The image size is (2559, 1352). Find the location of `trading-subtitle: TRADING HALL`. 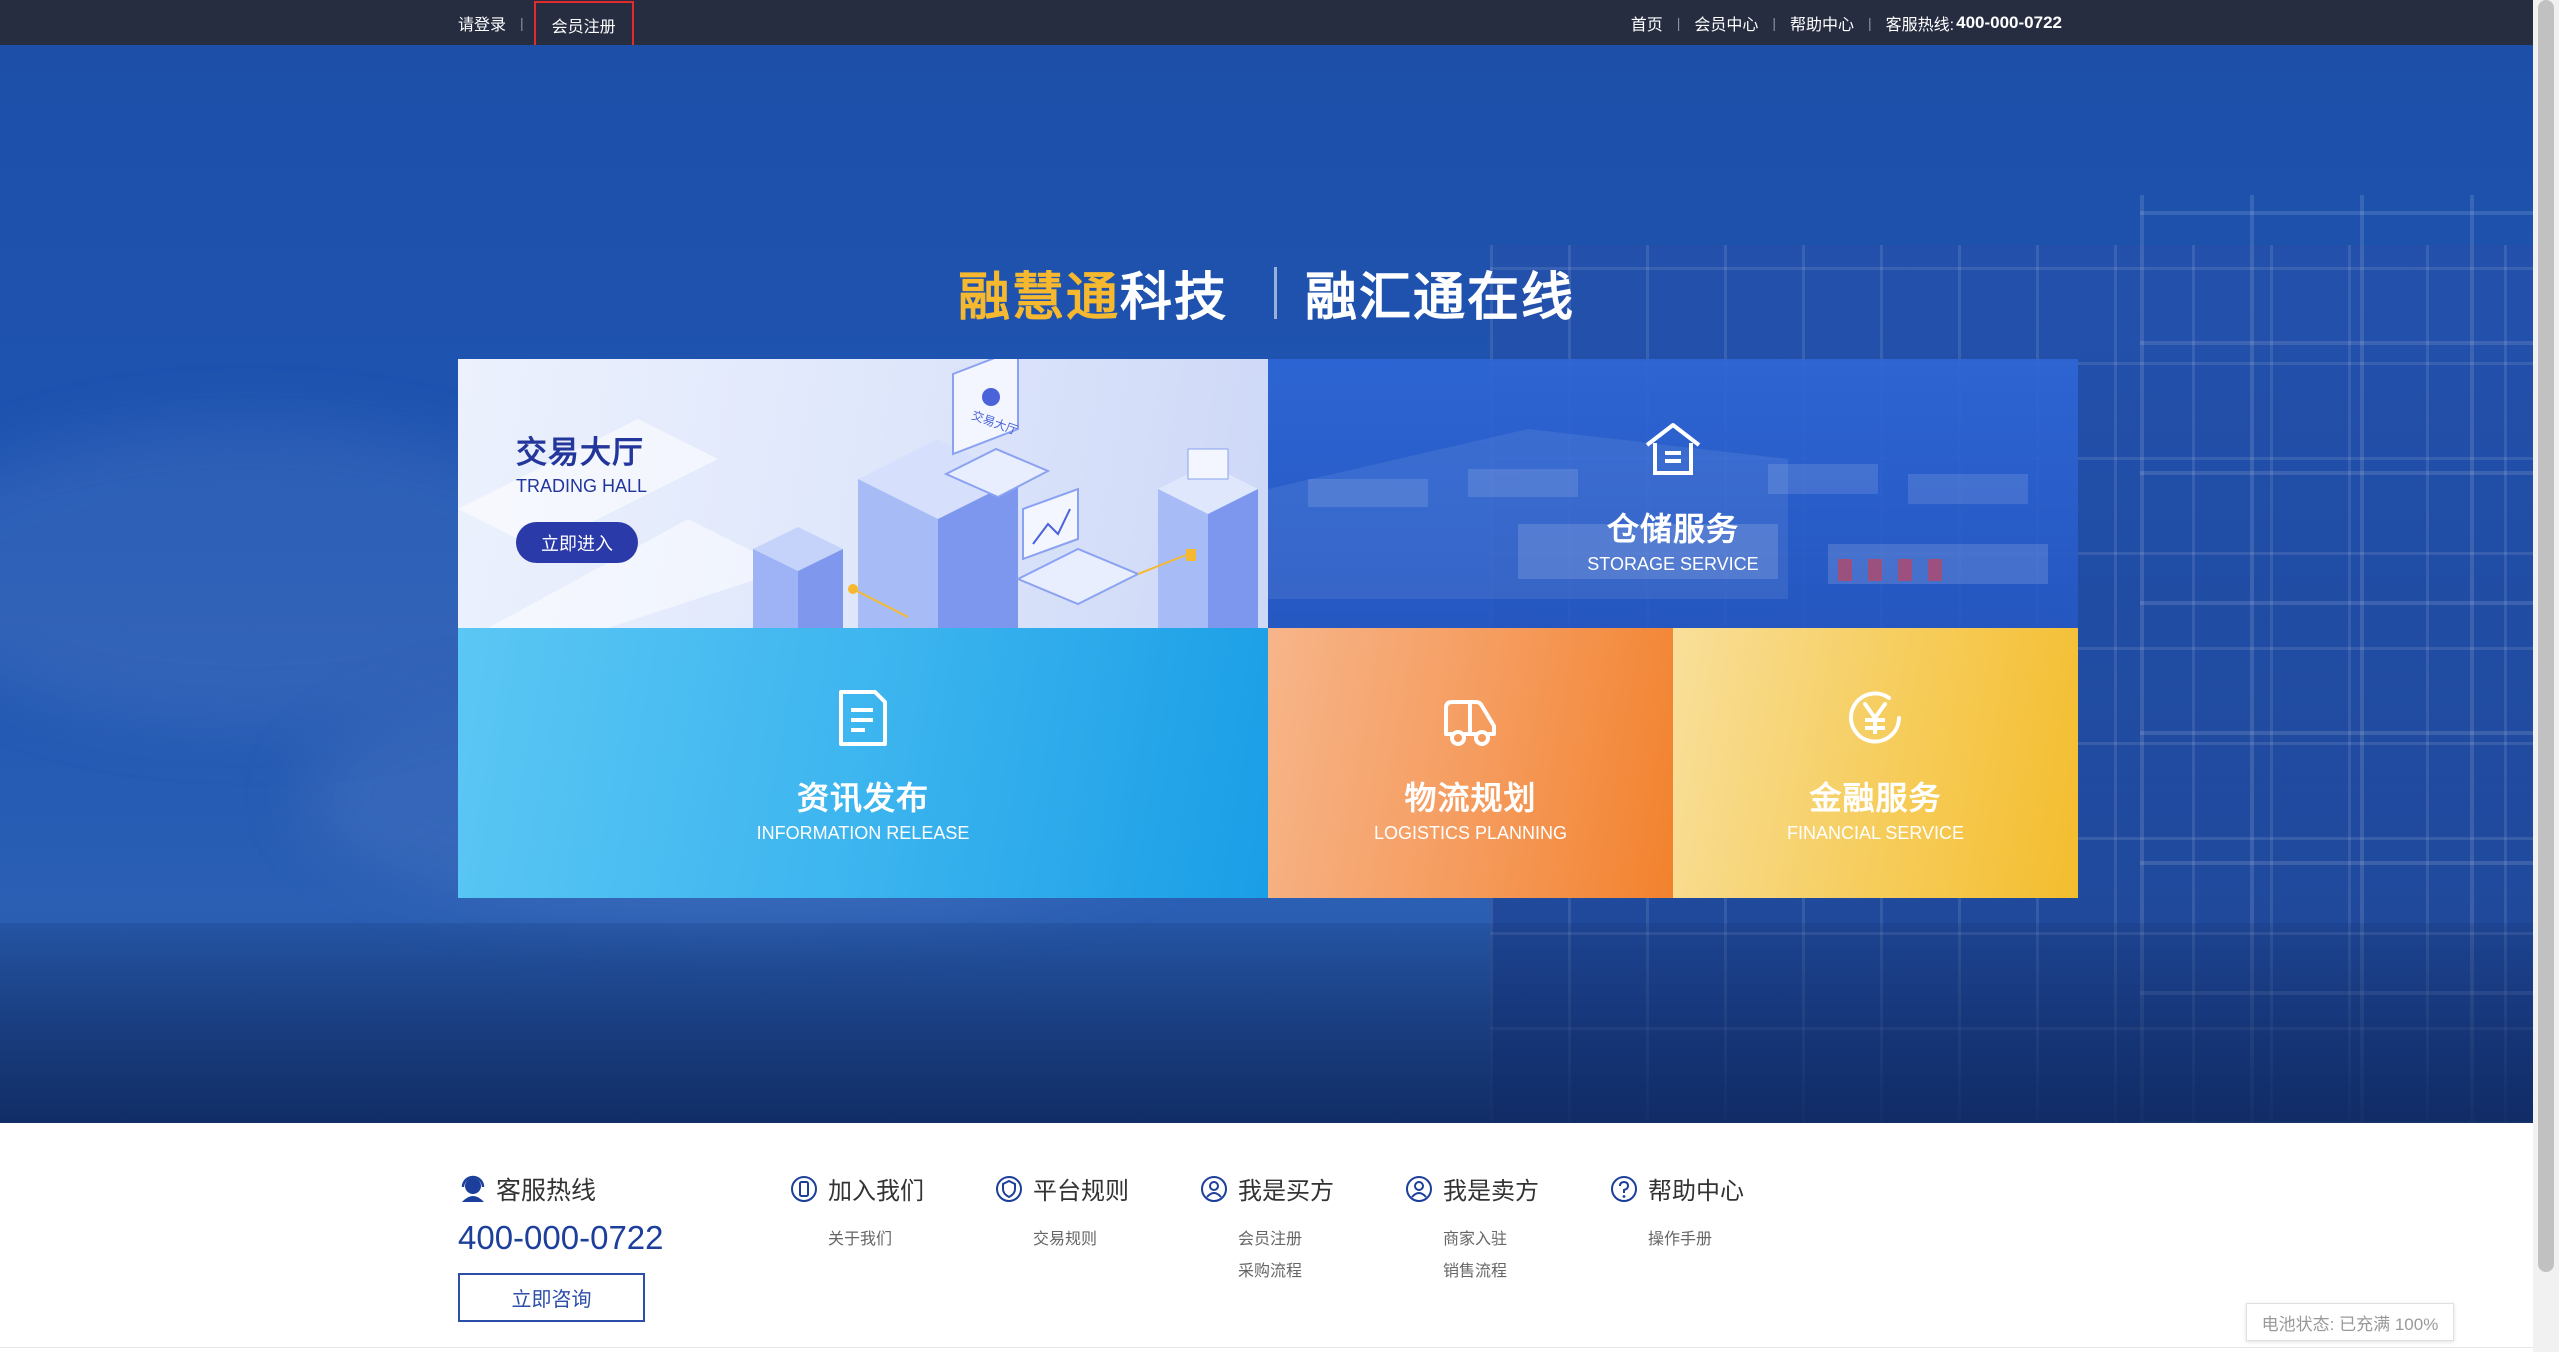

trading-subtitle: TRADING HALL is located at coordinates (582, 486).